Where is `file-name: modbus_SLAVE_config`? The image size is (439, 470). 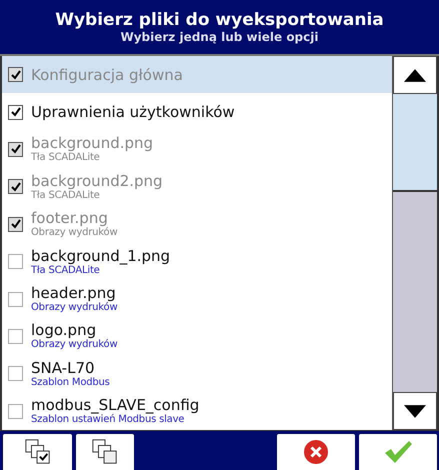 file-name: modbus_SLAVE_config is located at coordinates (115, 405).